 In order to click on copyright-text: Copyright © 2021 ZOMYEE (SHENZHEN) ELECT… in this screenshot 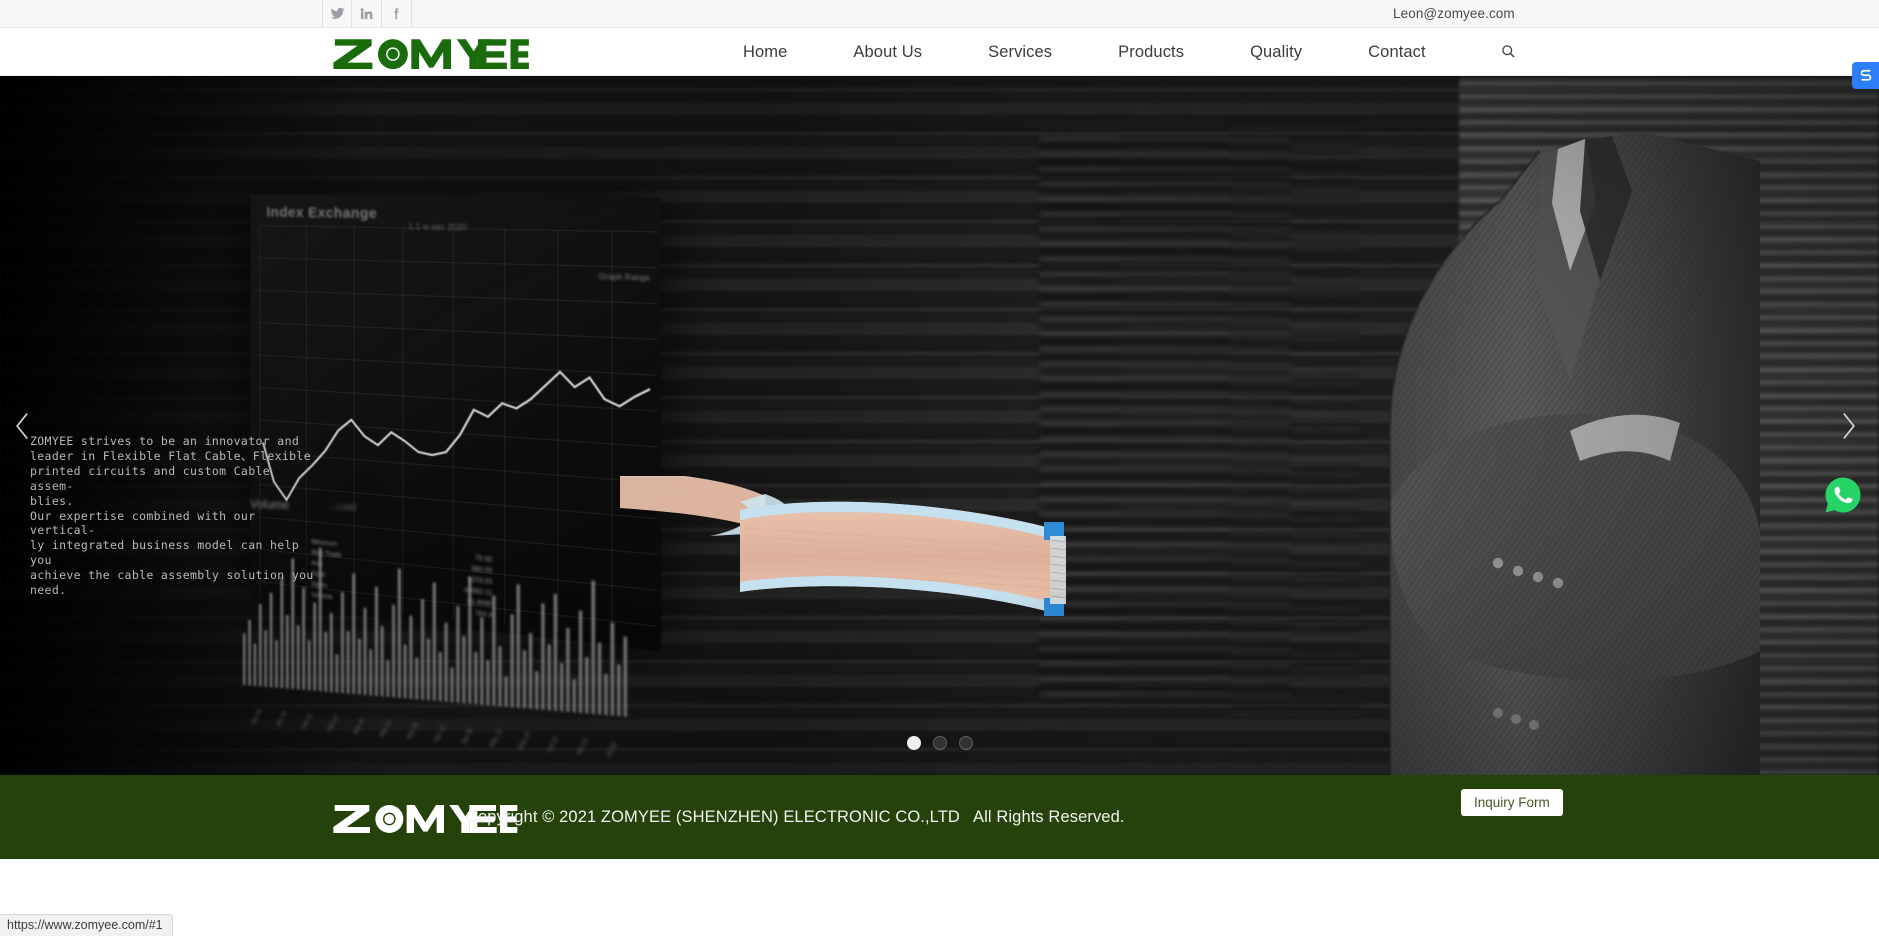, I will do `click(795, 816)`.